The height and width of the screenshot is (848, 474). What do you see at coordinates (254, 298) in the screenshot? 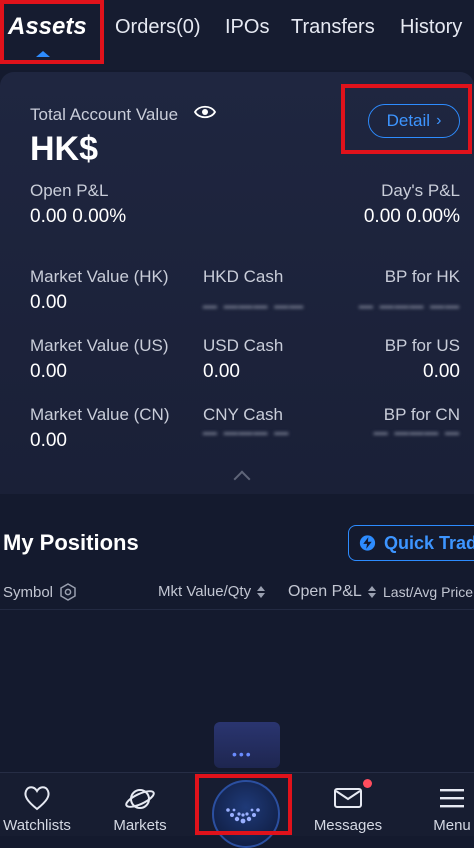
I see `hkd-cash-redacted: ▁ ▁▁▁ ▁▁` at bounding box center [254, 298].